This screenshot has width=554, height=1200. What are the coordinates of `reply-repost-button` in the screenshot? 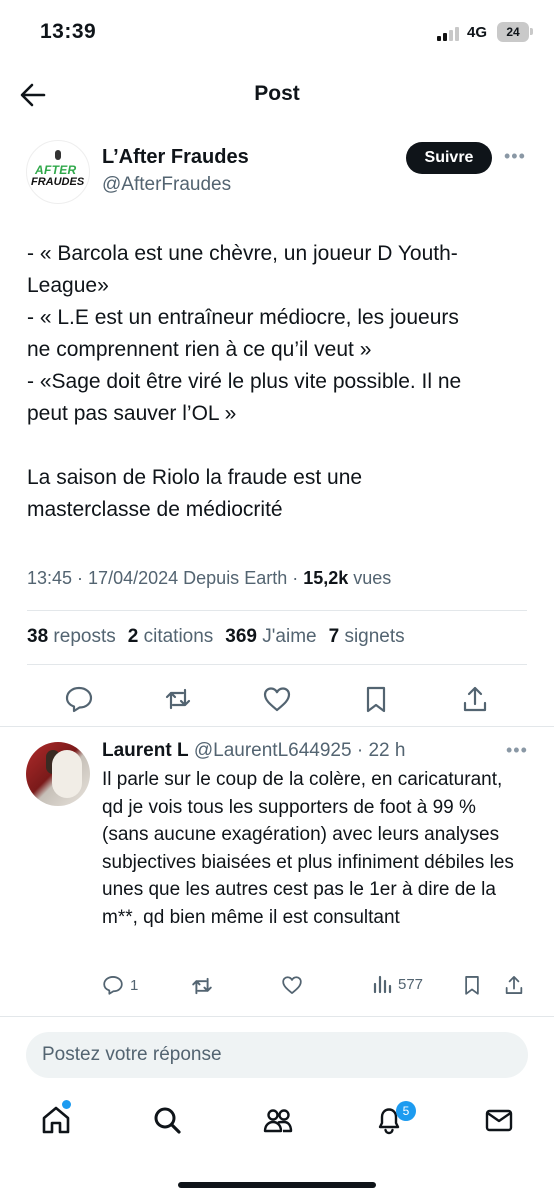 It's located at (202, 986).